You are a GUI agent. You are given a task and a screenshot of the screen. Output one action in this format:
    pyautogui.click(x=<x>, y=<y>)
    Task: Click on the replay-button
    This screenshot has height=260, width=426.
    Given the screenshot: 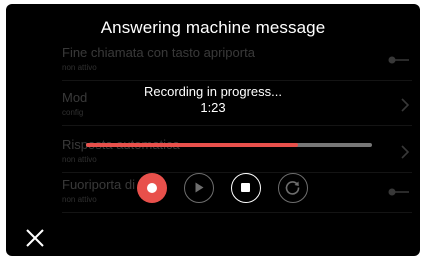 What is the action you would take?
    pyautogui.click(x=293, y=188)
    